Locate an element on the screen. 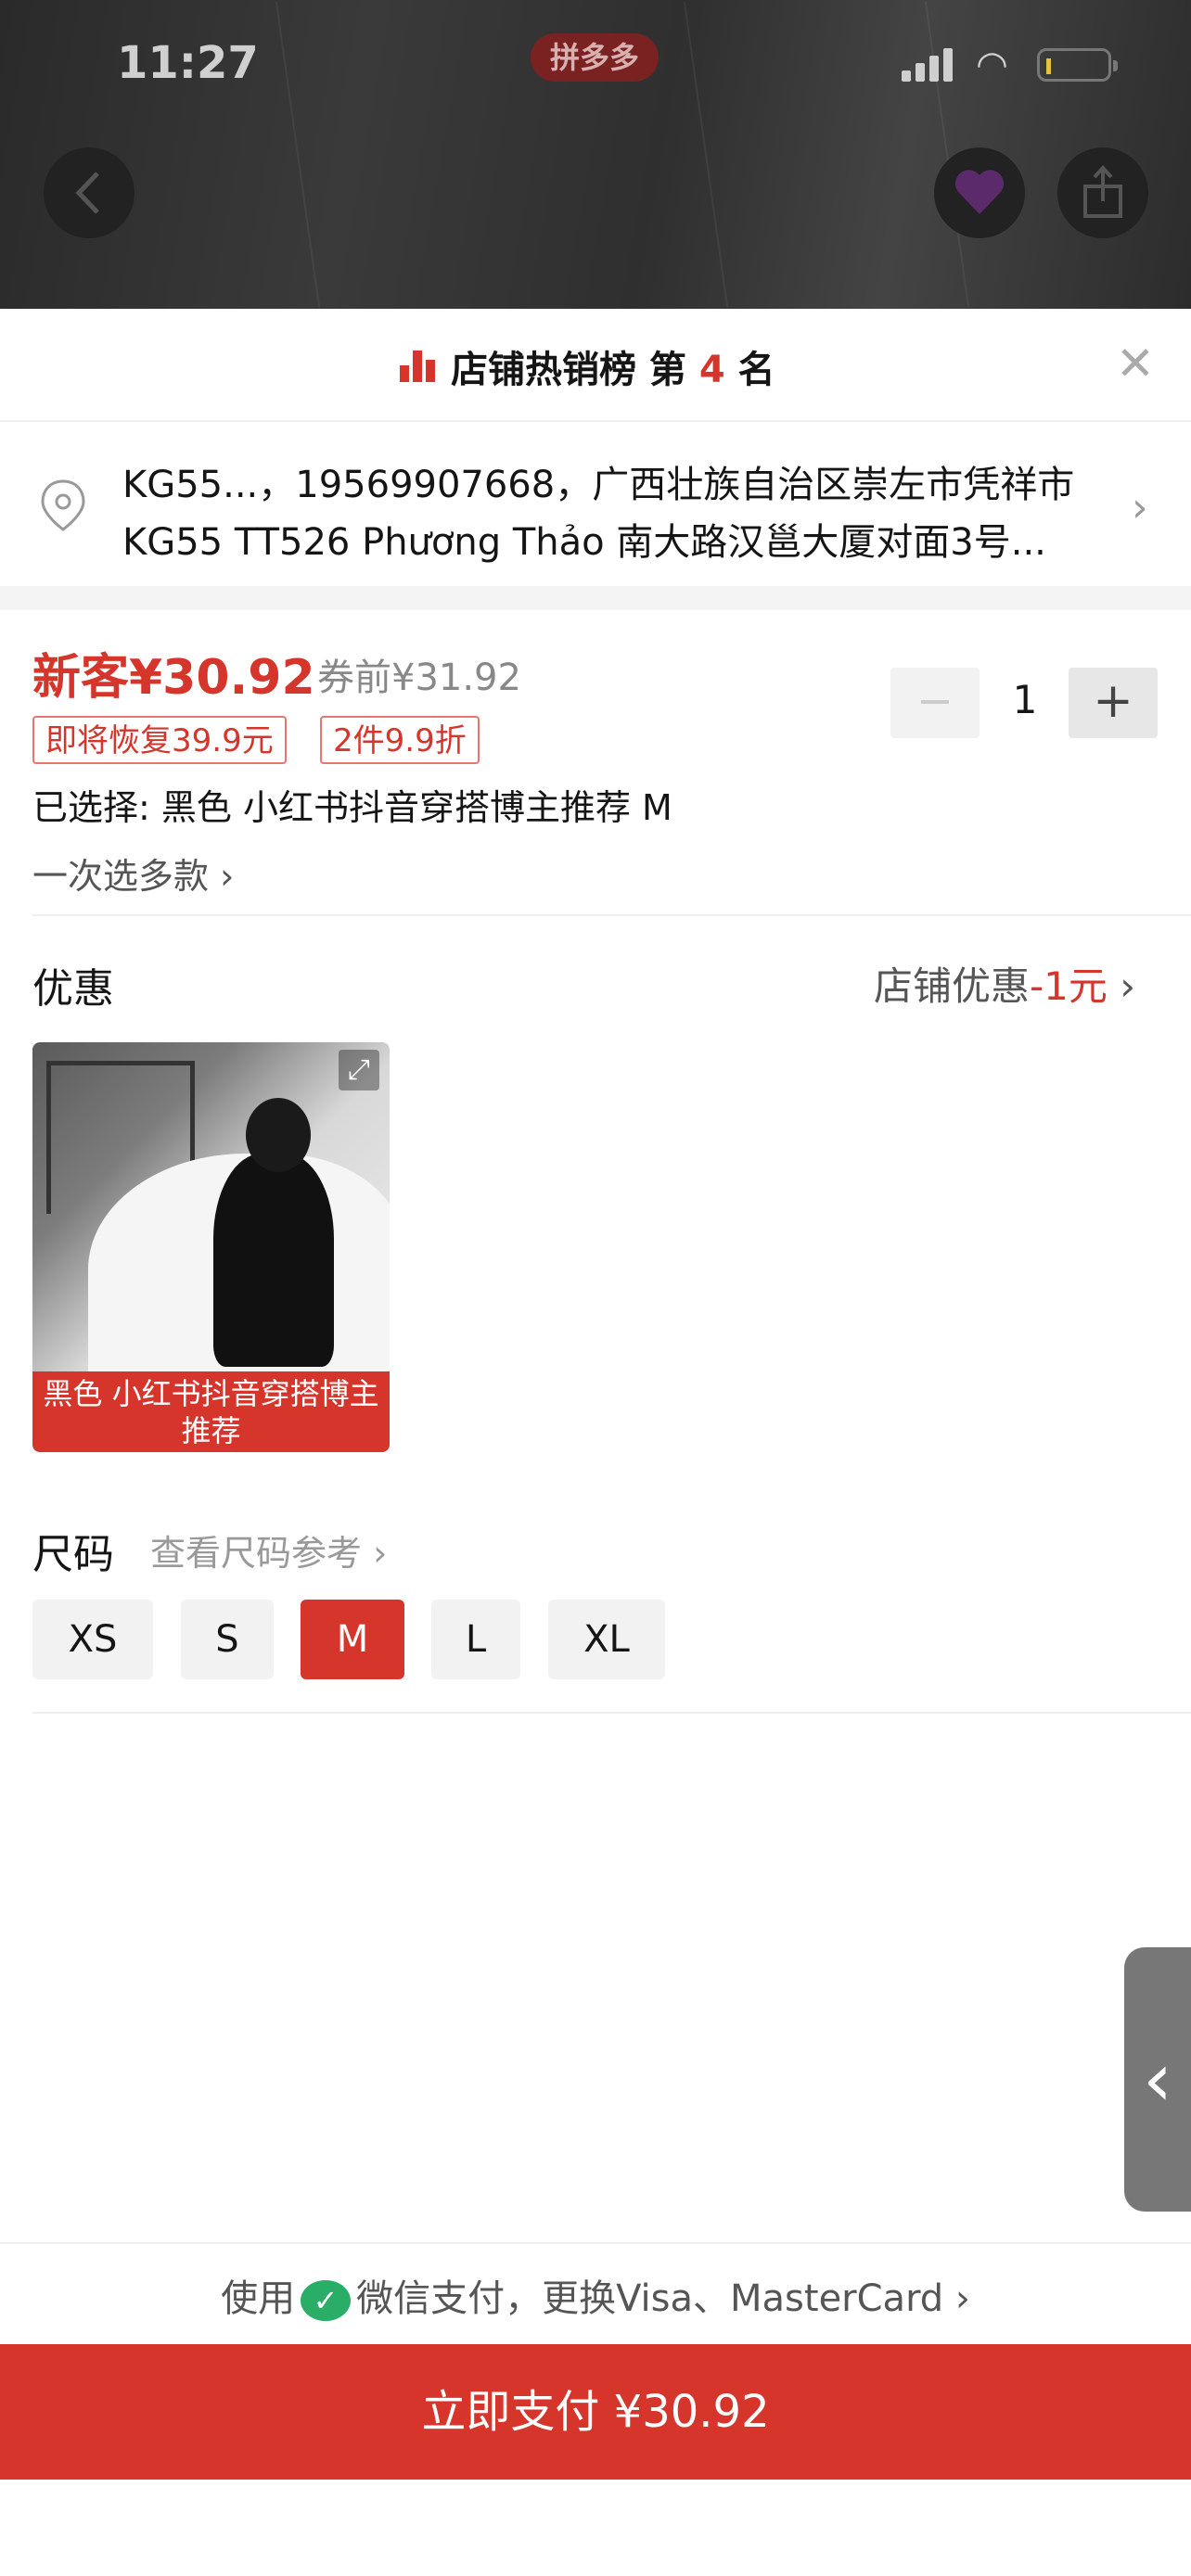  battery-icon is located at coordinates (1077, 65).